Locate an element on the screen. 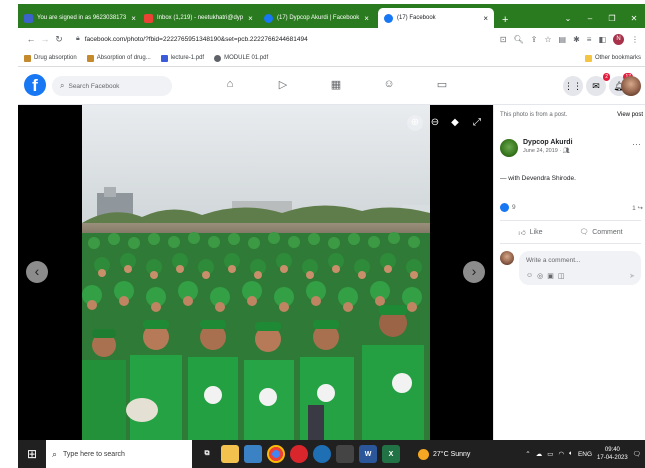 The height and width of the screenshot is (468, 645). browser-tab-active: (17) Facebook × is located at coordinates (436, 18).